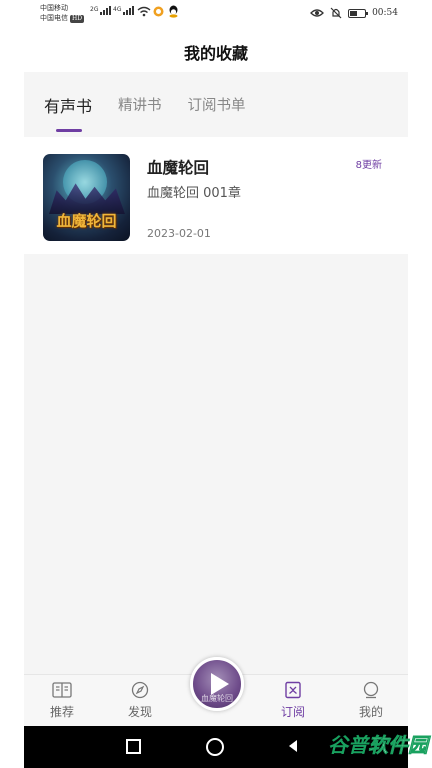  Describe the element at coordinates (54, 18) in the screenshot. I see `carrier-2: 中国电信` at that location.